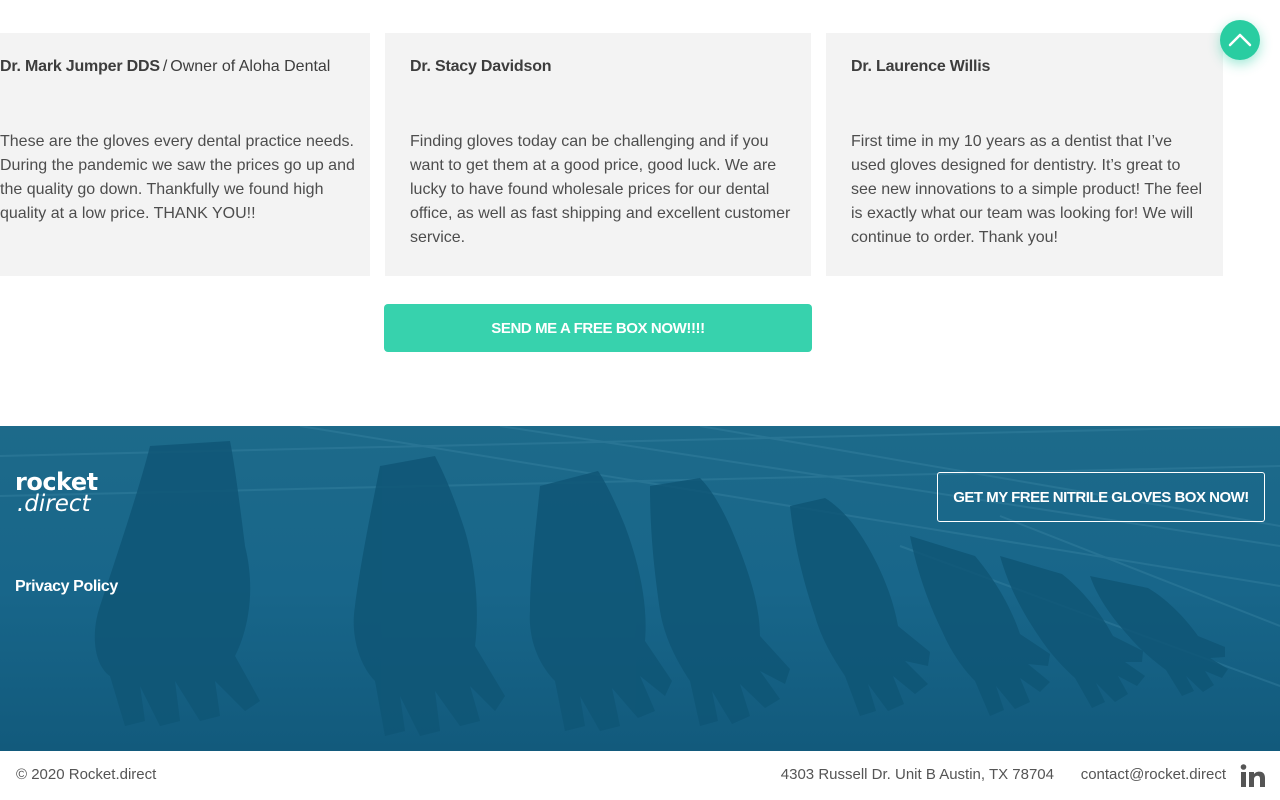  I want to click on chevron-up-icon, so click(1240, 40).